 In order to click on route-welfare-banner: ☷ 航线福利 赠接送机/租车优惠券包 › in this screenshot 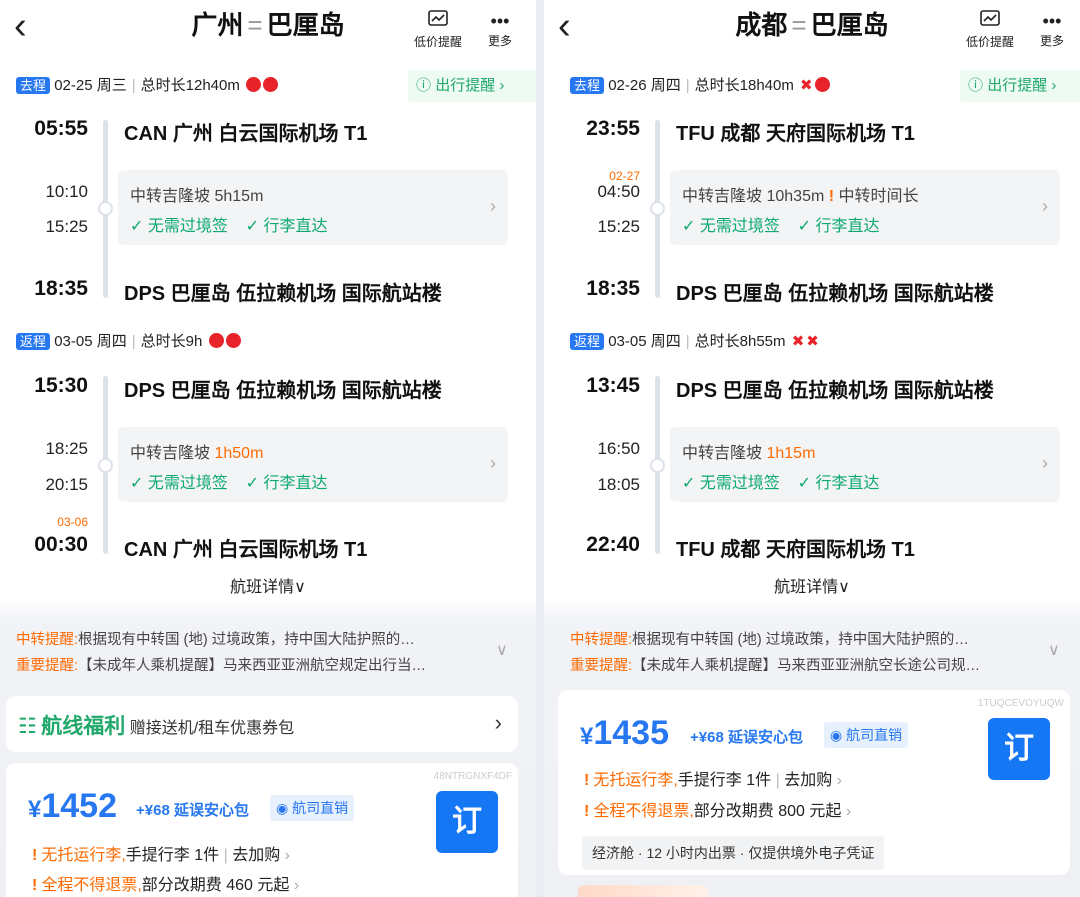, I will do `click(262, 724)`.